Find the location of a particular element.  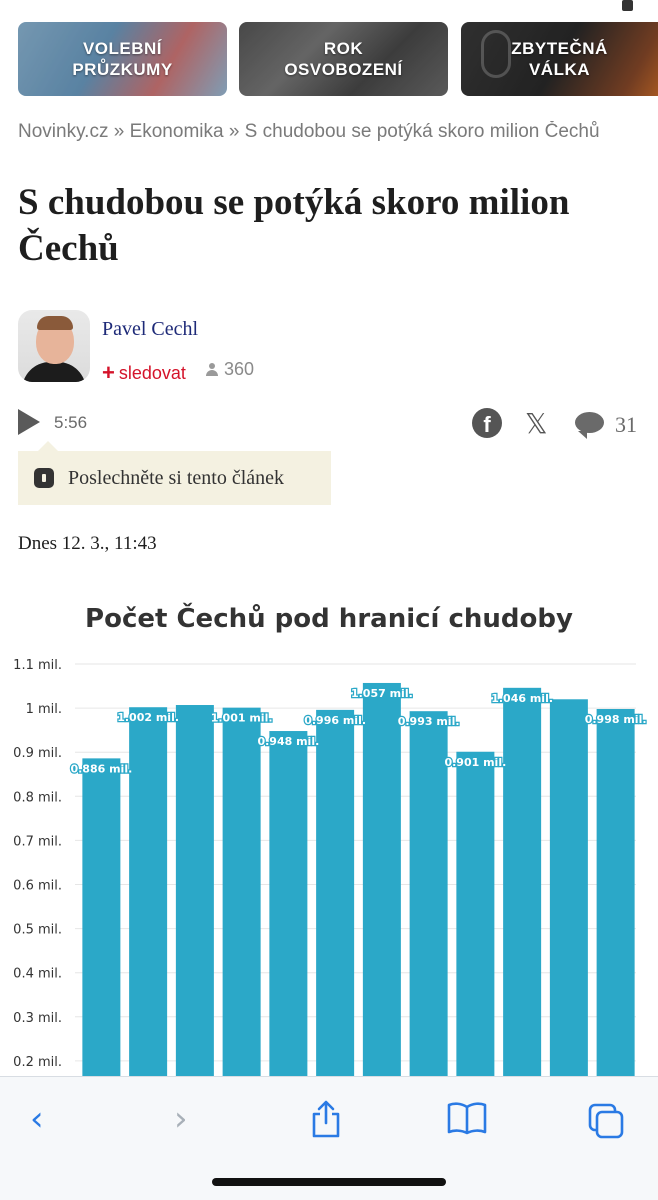

back-button: ‹ is located at coordinates (37, 1119).